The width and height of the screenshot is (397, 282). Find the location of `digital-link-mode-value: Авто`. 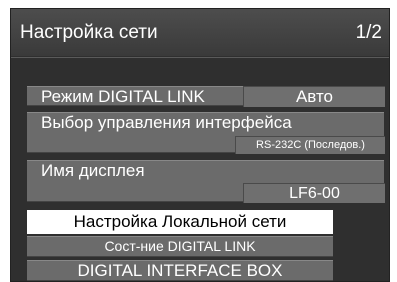

digital-link-mode-value: Авто is located at coordinates (314, 96).